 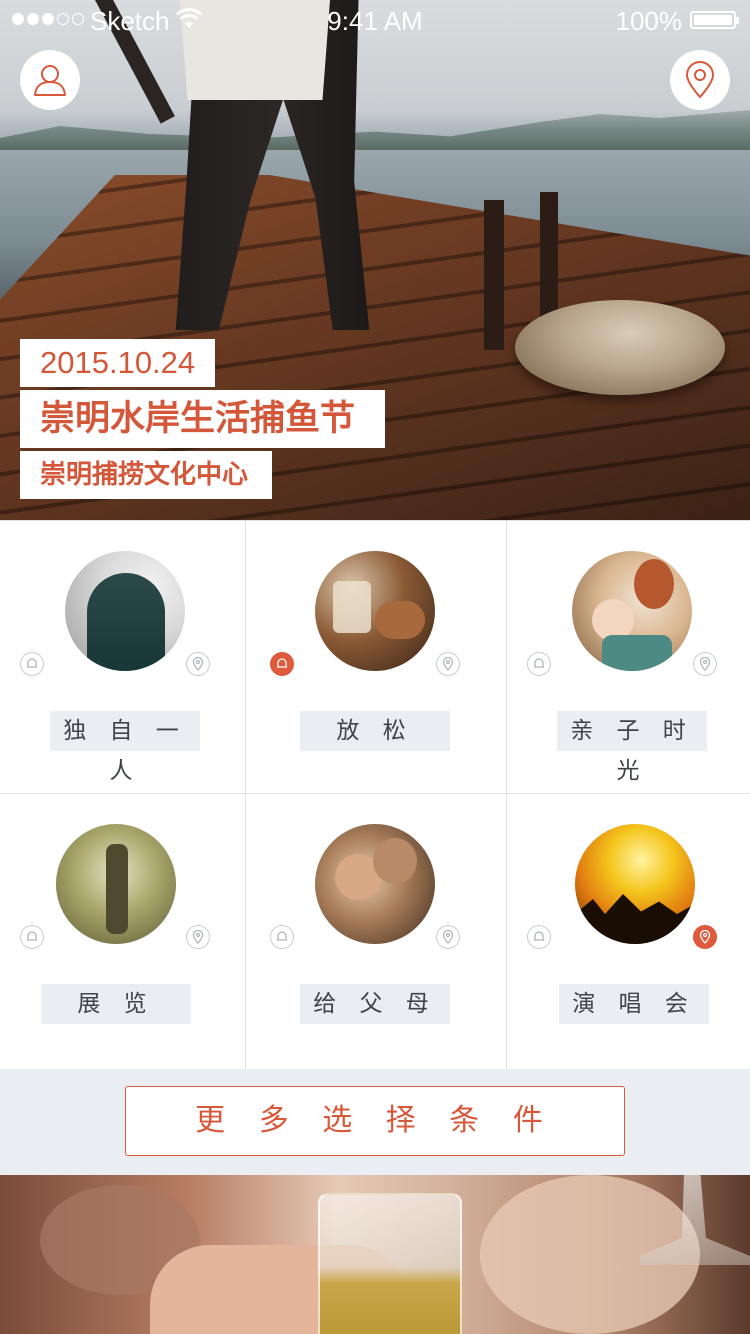 I want to click on category-thumbnail-alone, so click(x=125, y=611).